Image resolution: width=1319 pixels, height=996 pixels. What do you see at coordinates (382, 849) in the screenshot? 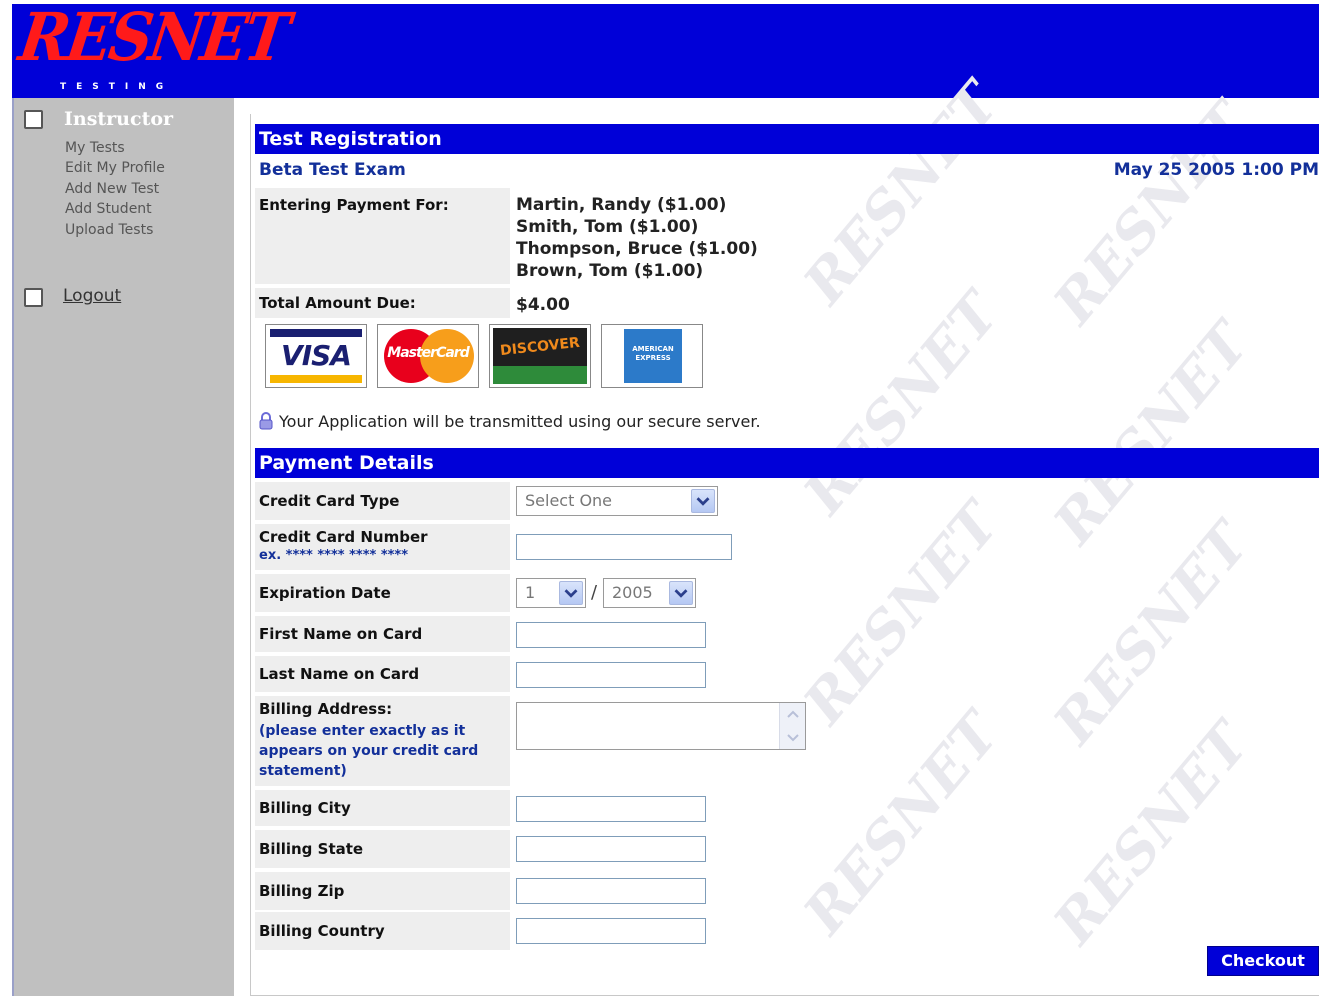
I see `label-cell: Billing State` at bounding box center [382, 849].